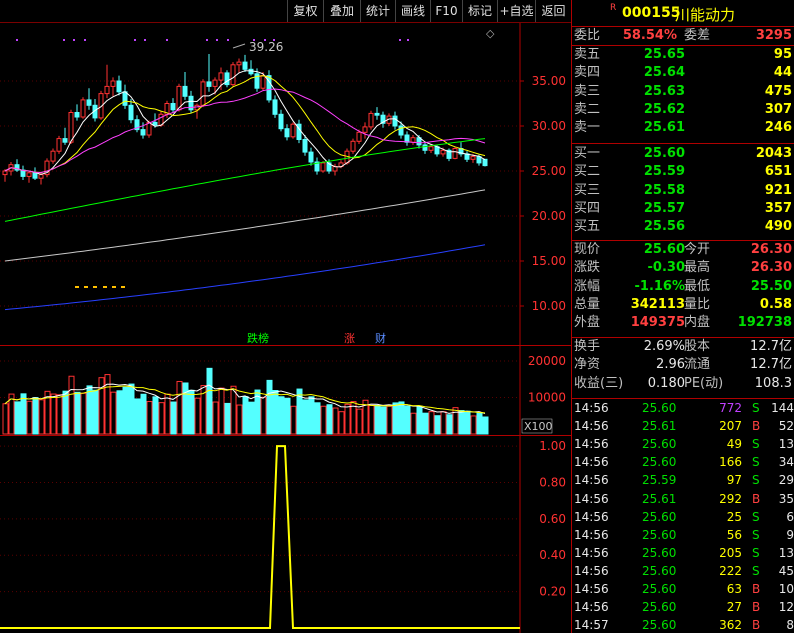  I want to click on asks-price: 25.63, so click(664, 91).